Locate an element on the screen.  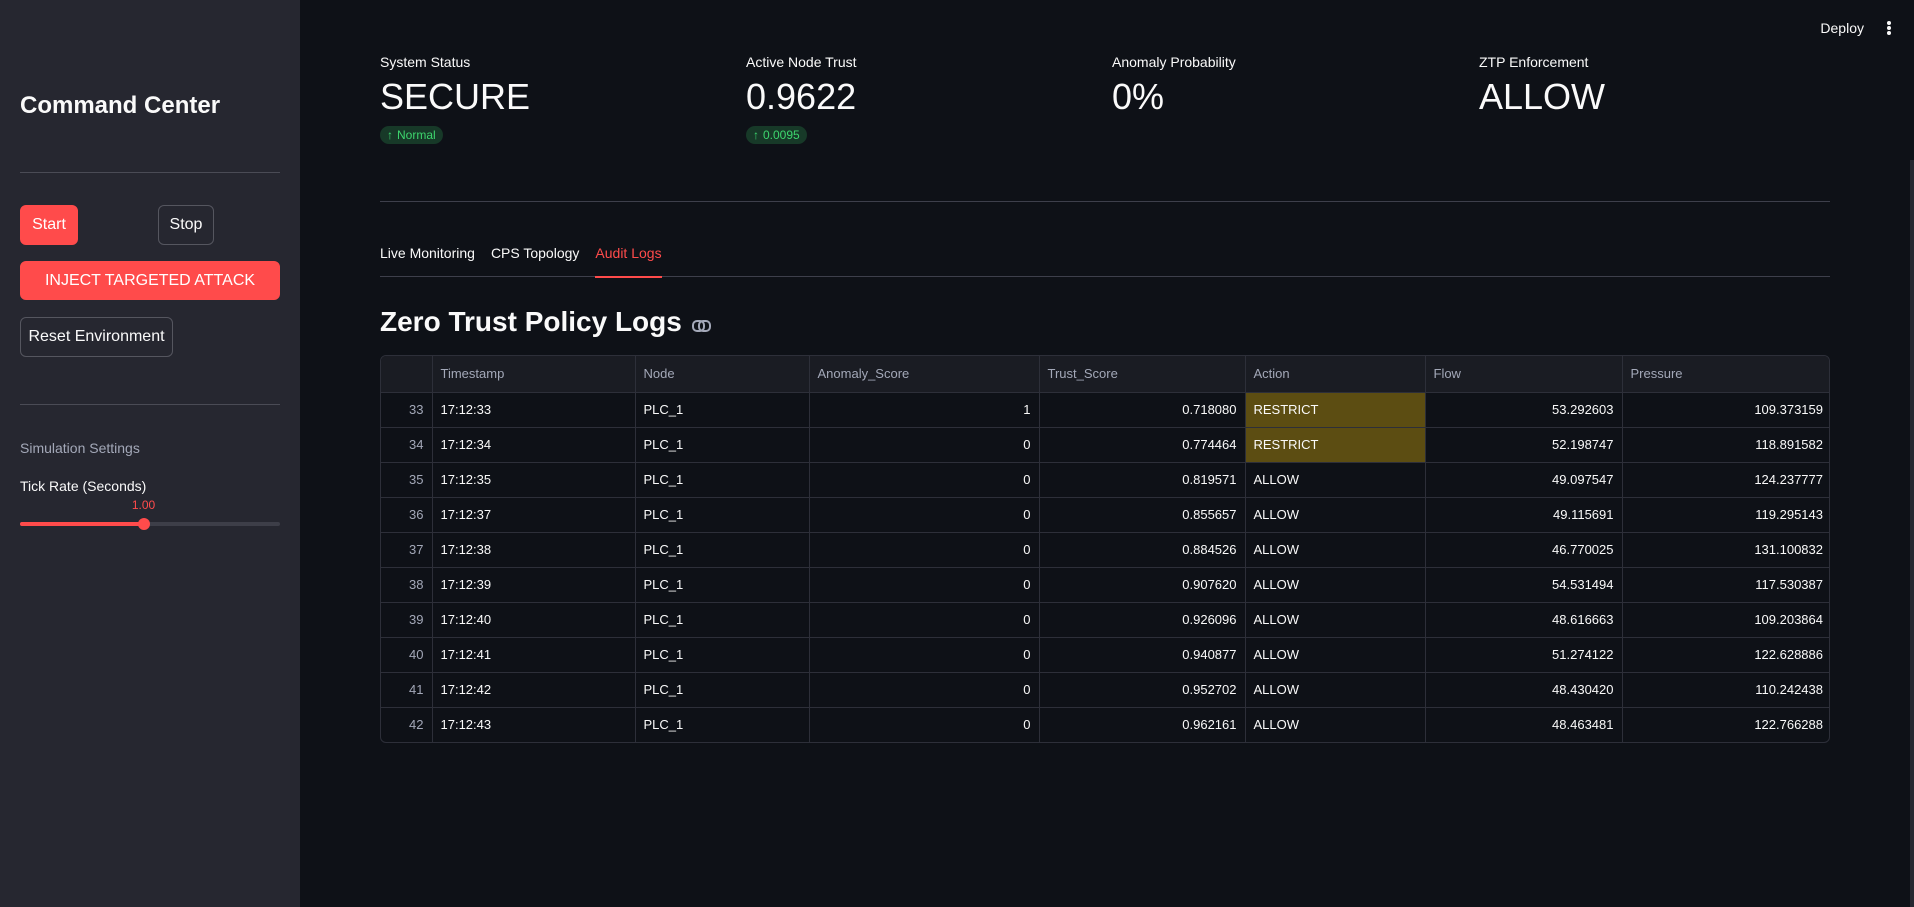
more-vertical-icon is located at coordinates (1889, 28).